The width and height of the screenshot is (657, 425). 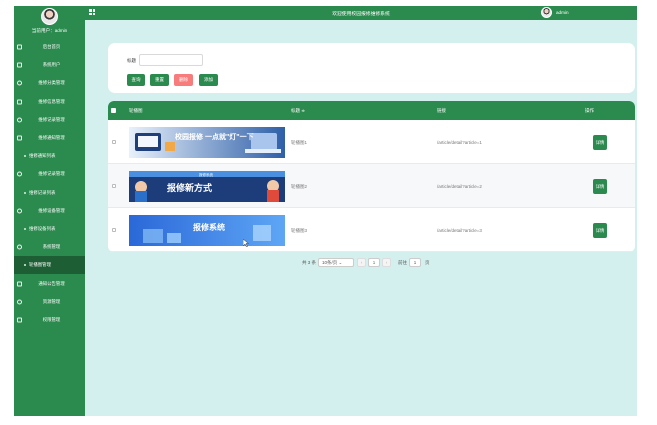 I want to click on banner-text-3: 报修系统, so click(x=209, y=227).